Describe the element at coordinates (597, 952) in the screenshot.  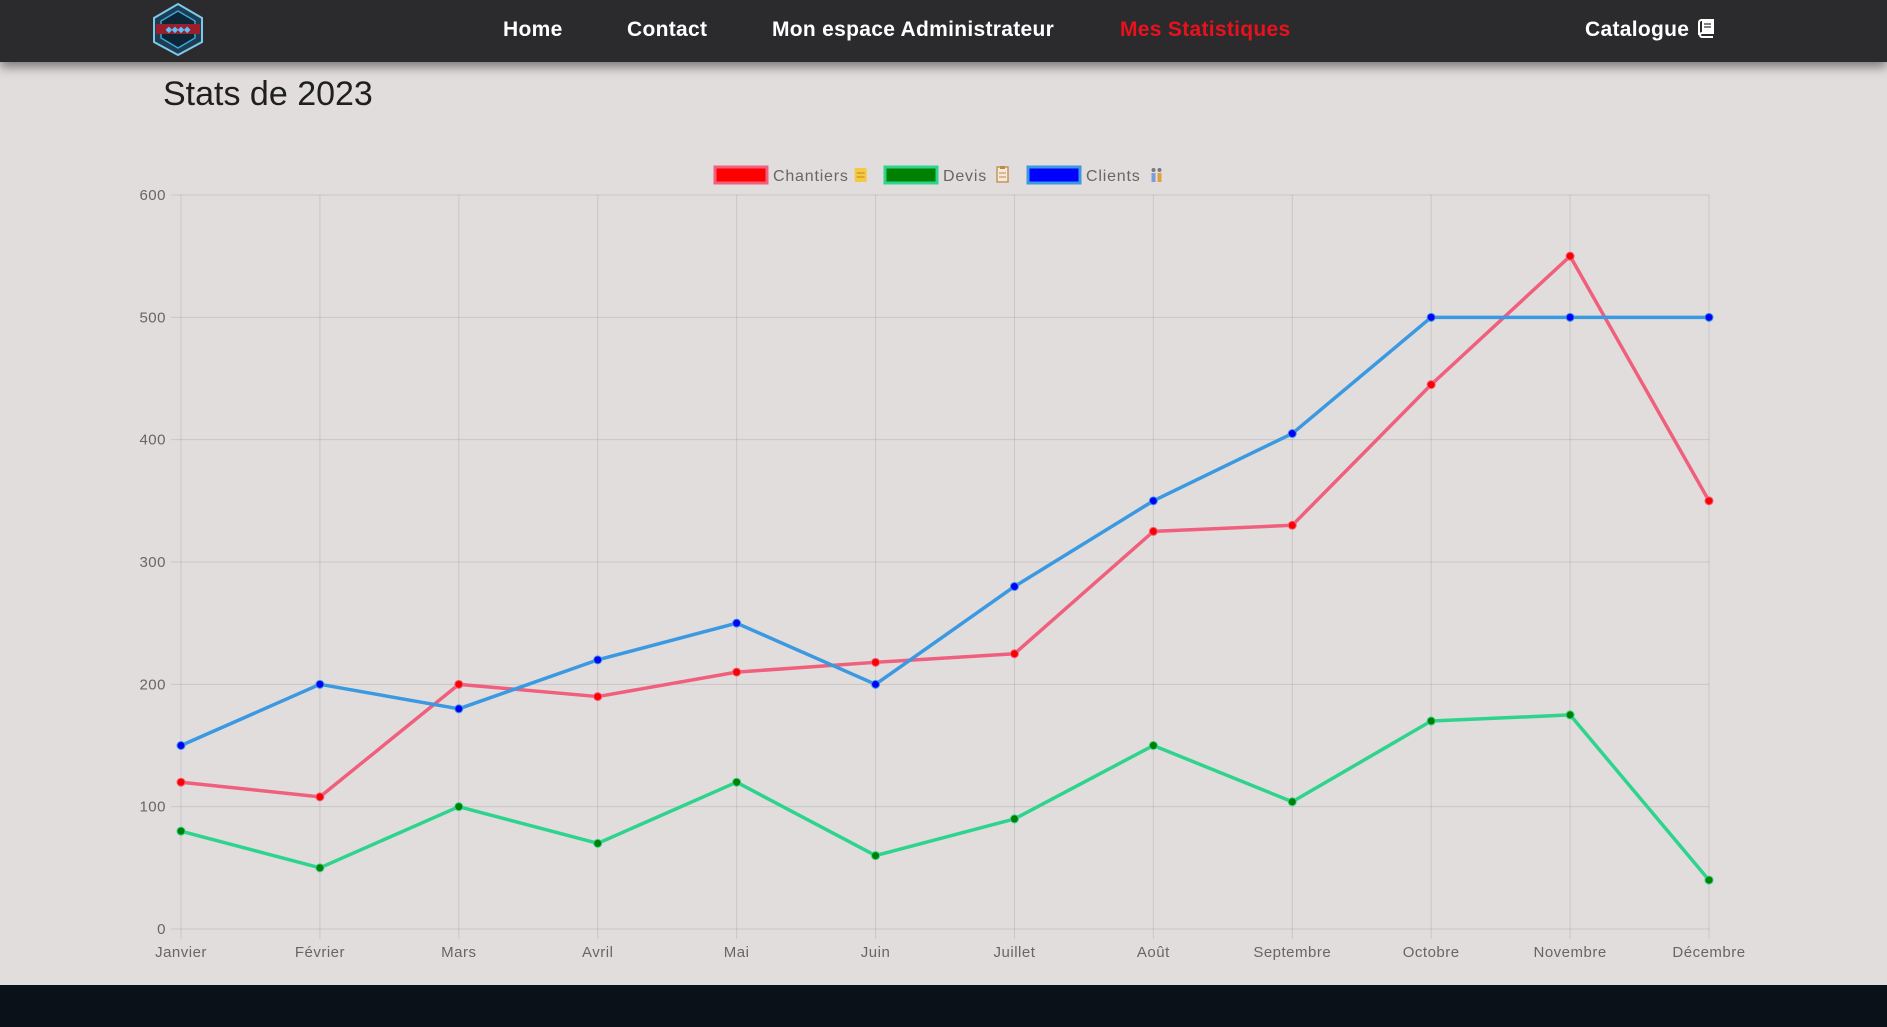
I see `x-tick-label: Avril` at that location.